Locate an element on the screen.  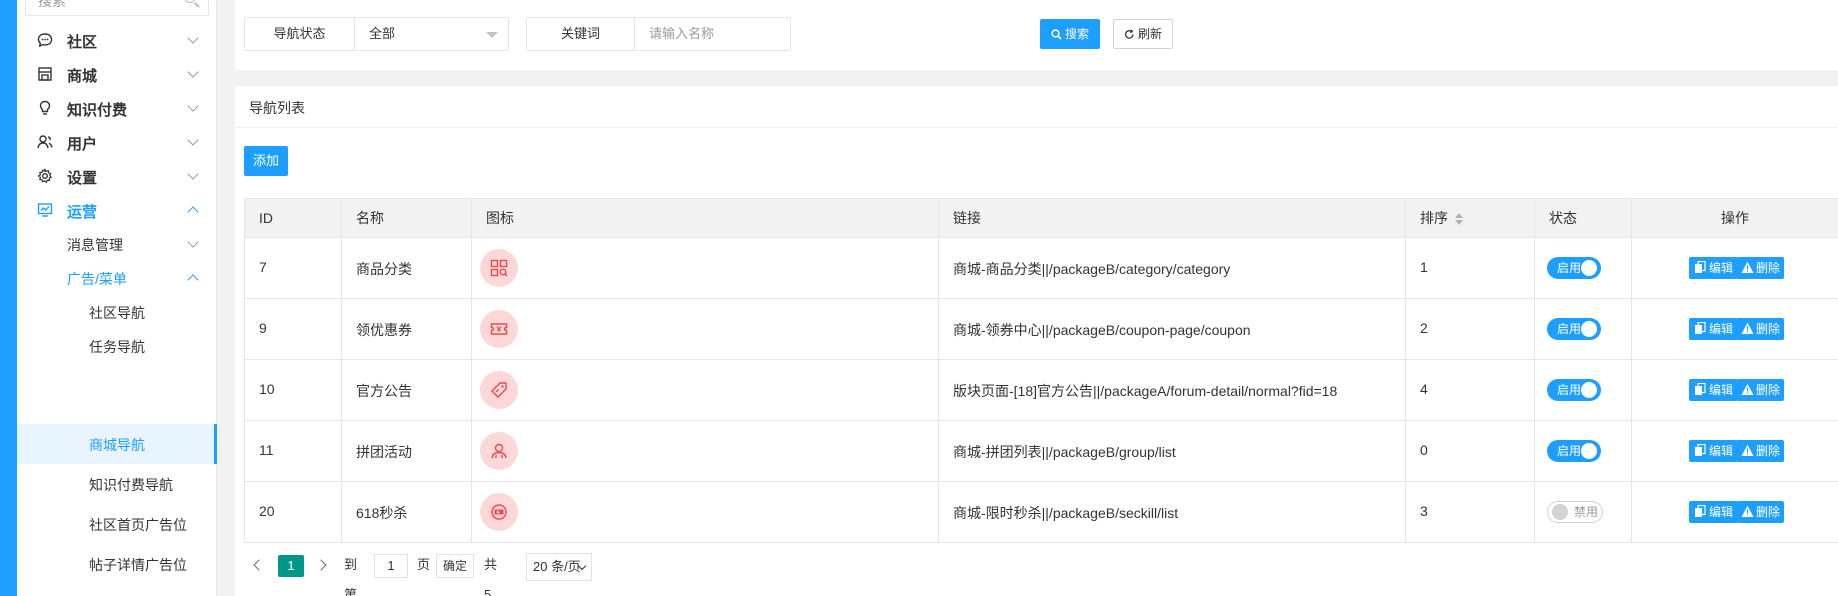
col-sort-header: 排序 is located at coordinates (1442, 218).